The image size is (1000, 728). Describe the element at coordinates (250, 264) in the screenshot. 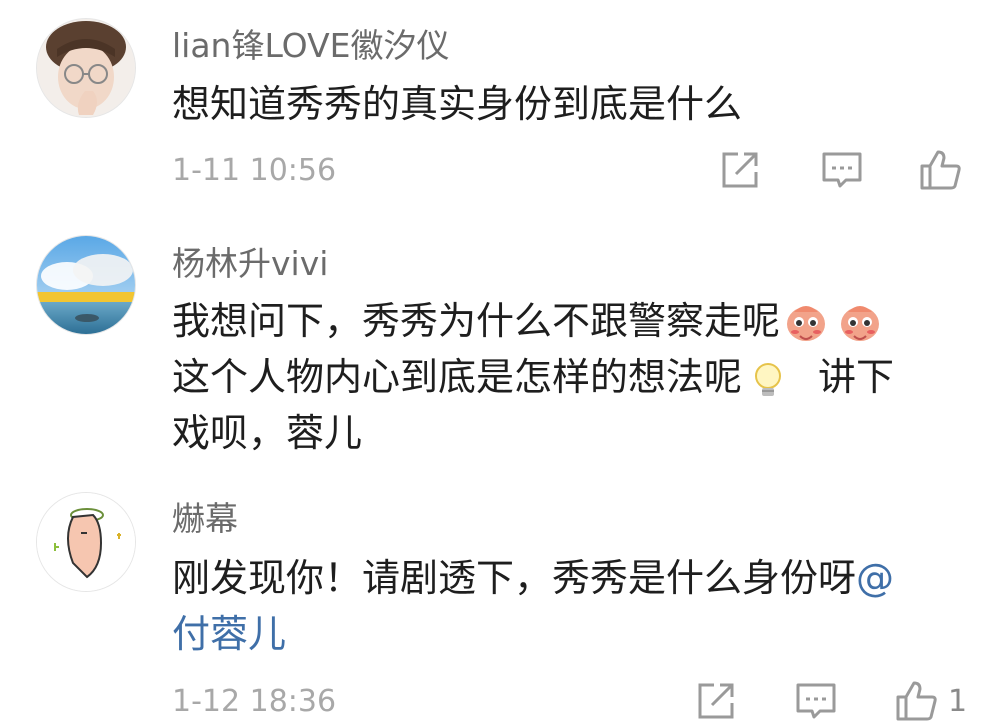

I see `username: 杨林升vivi` at that location.